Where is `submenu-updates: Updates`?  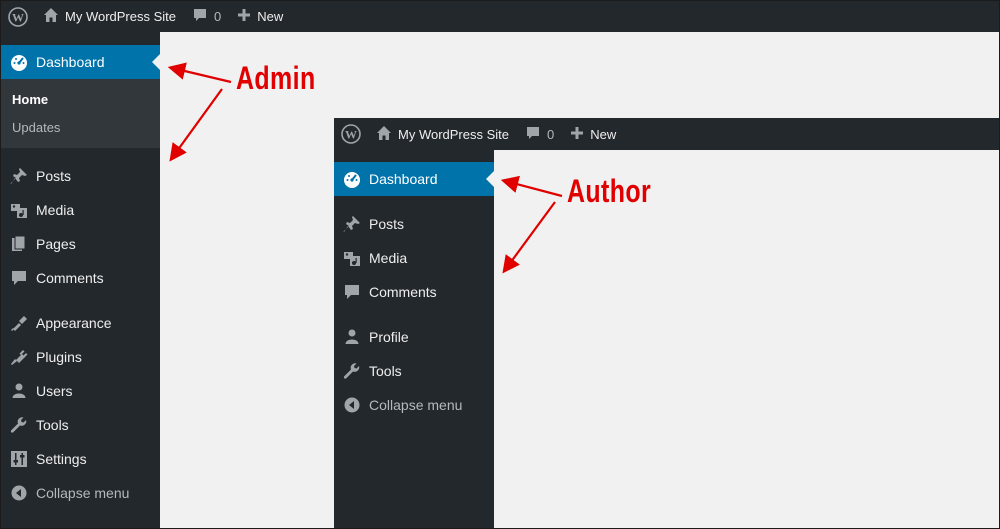
submenu-updates: Updates is located at coordinates (80, 127).